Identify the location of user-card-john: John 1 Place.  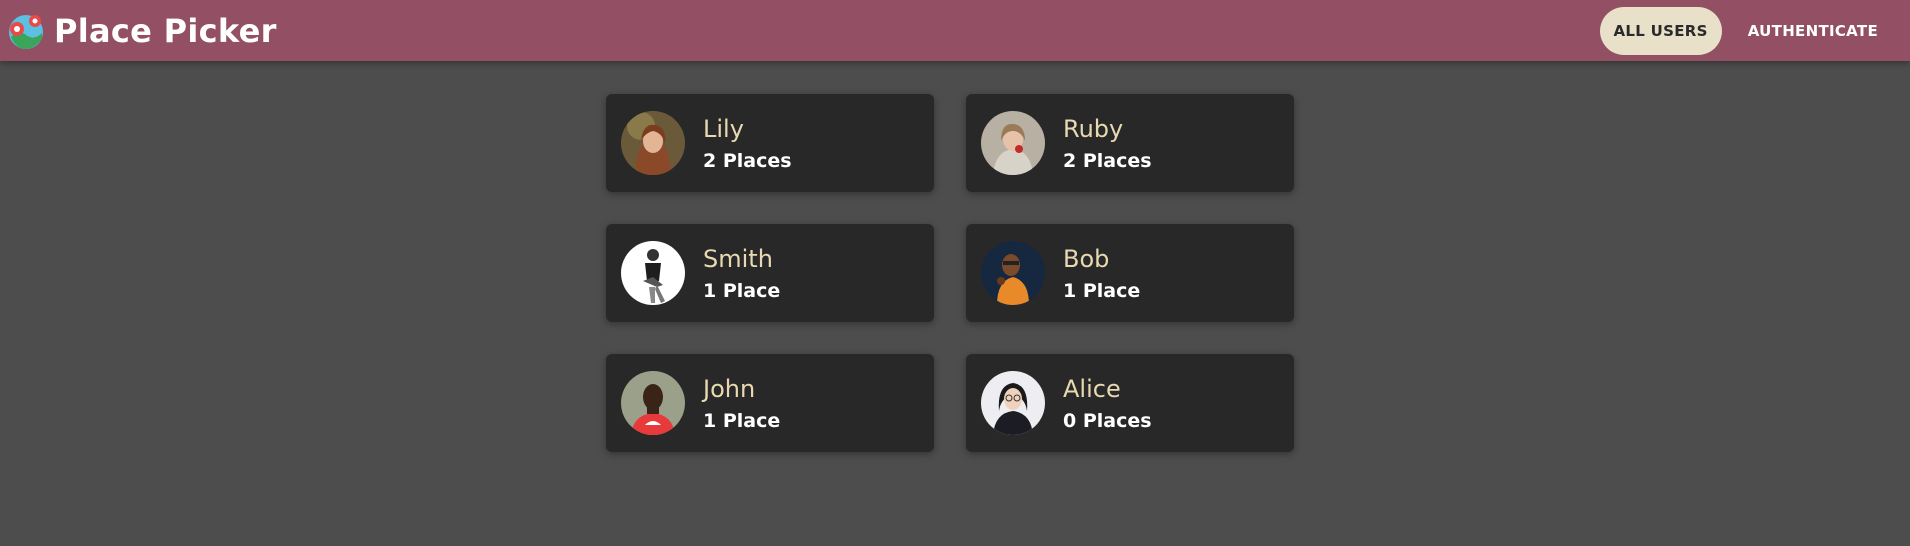
(770, 403).